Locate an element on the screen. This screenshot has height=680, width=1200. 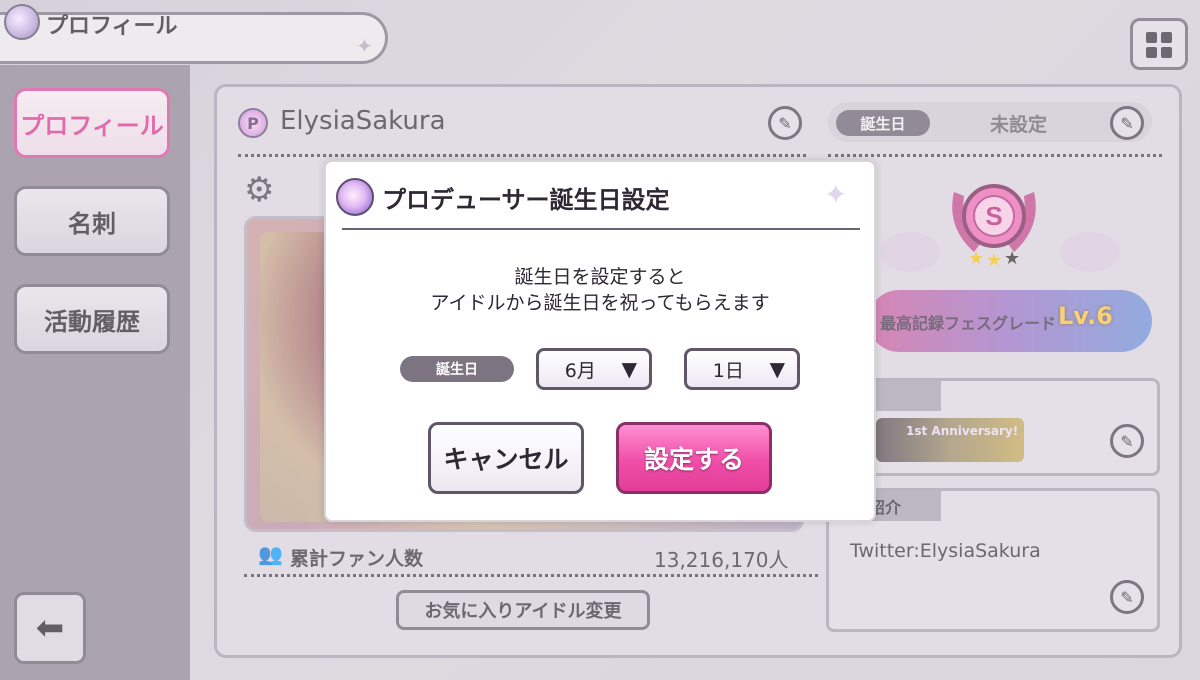
month-select: 6月 ▼ is located at coordinates (594, 369).